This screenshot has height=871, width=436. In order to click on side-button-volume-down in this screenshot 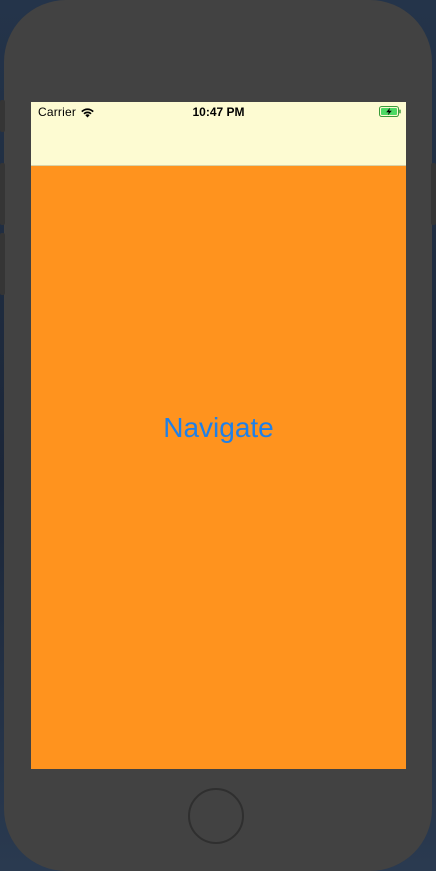, I will do `click(2, 264)`.